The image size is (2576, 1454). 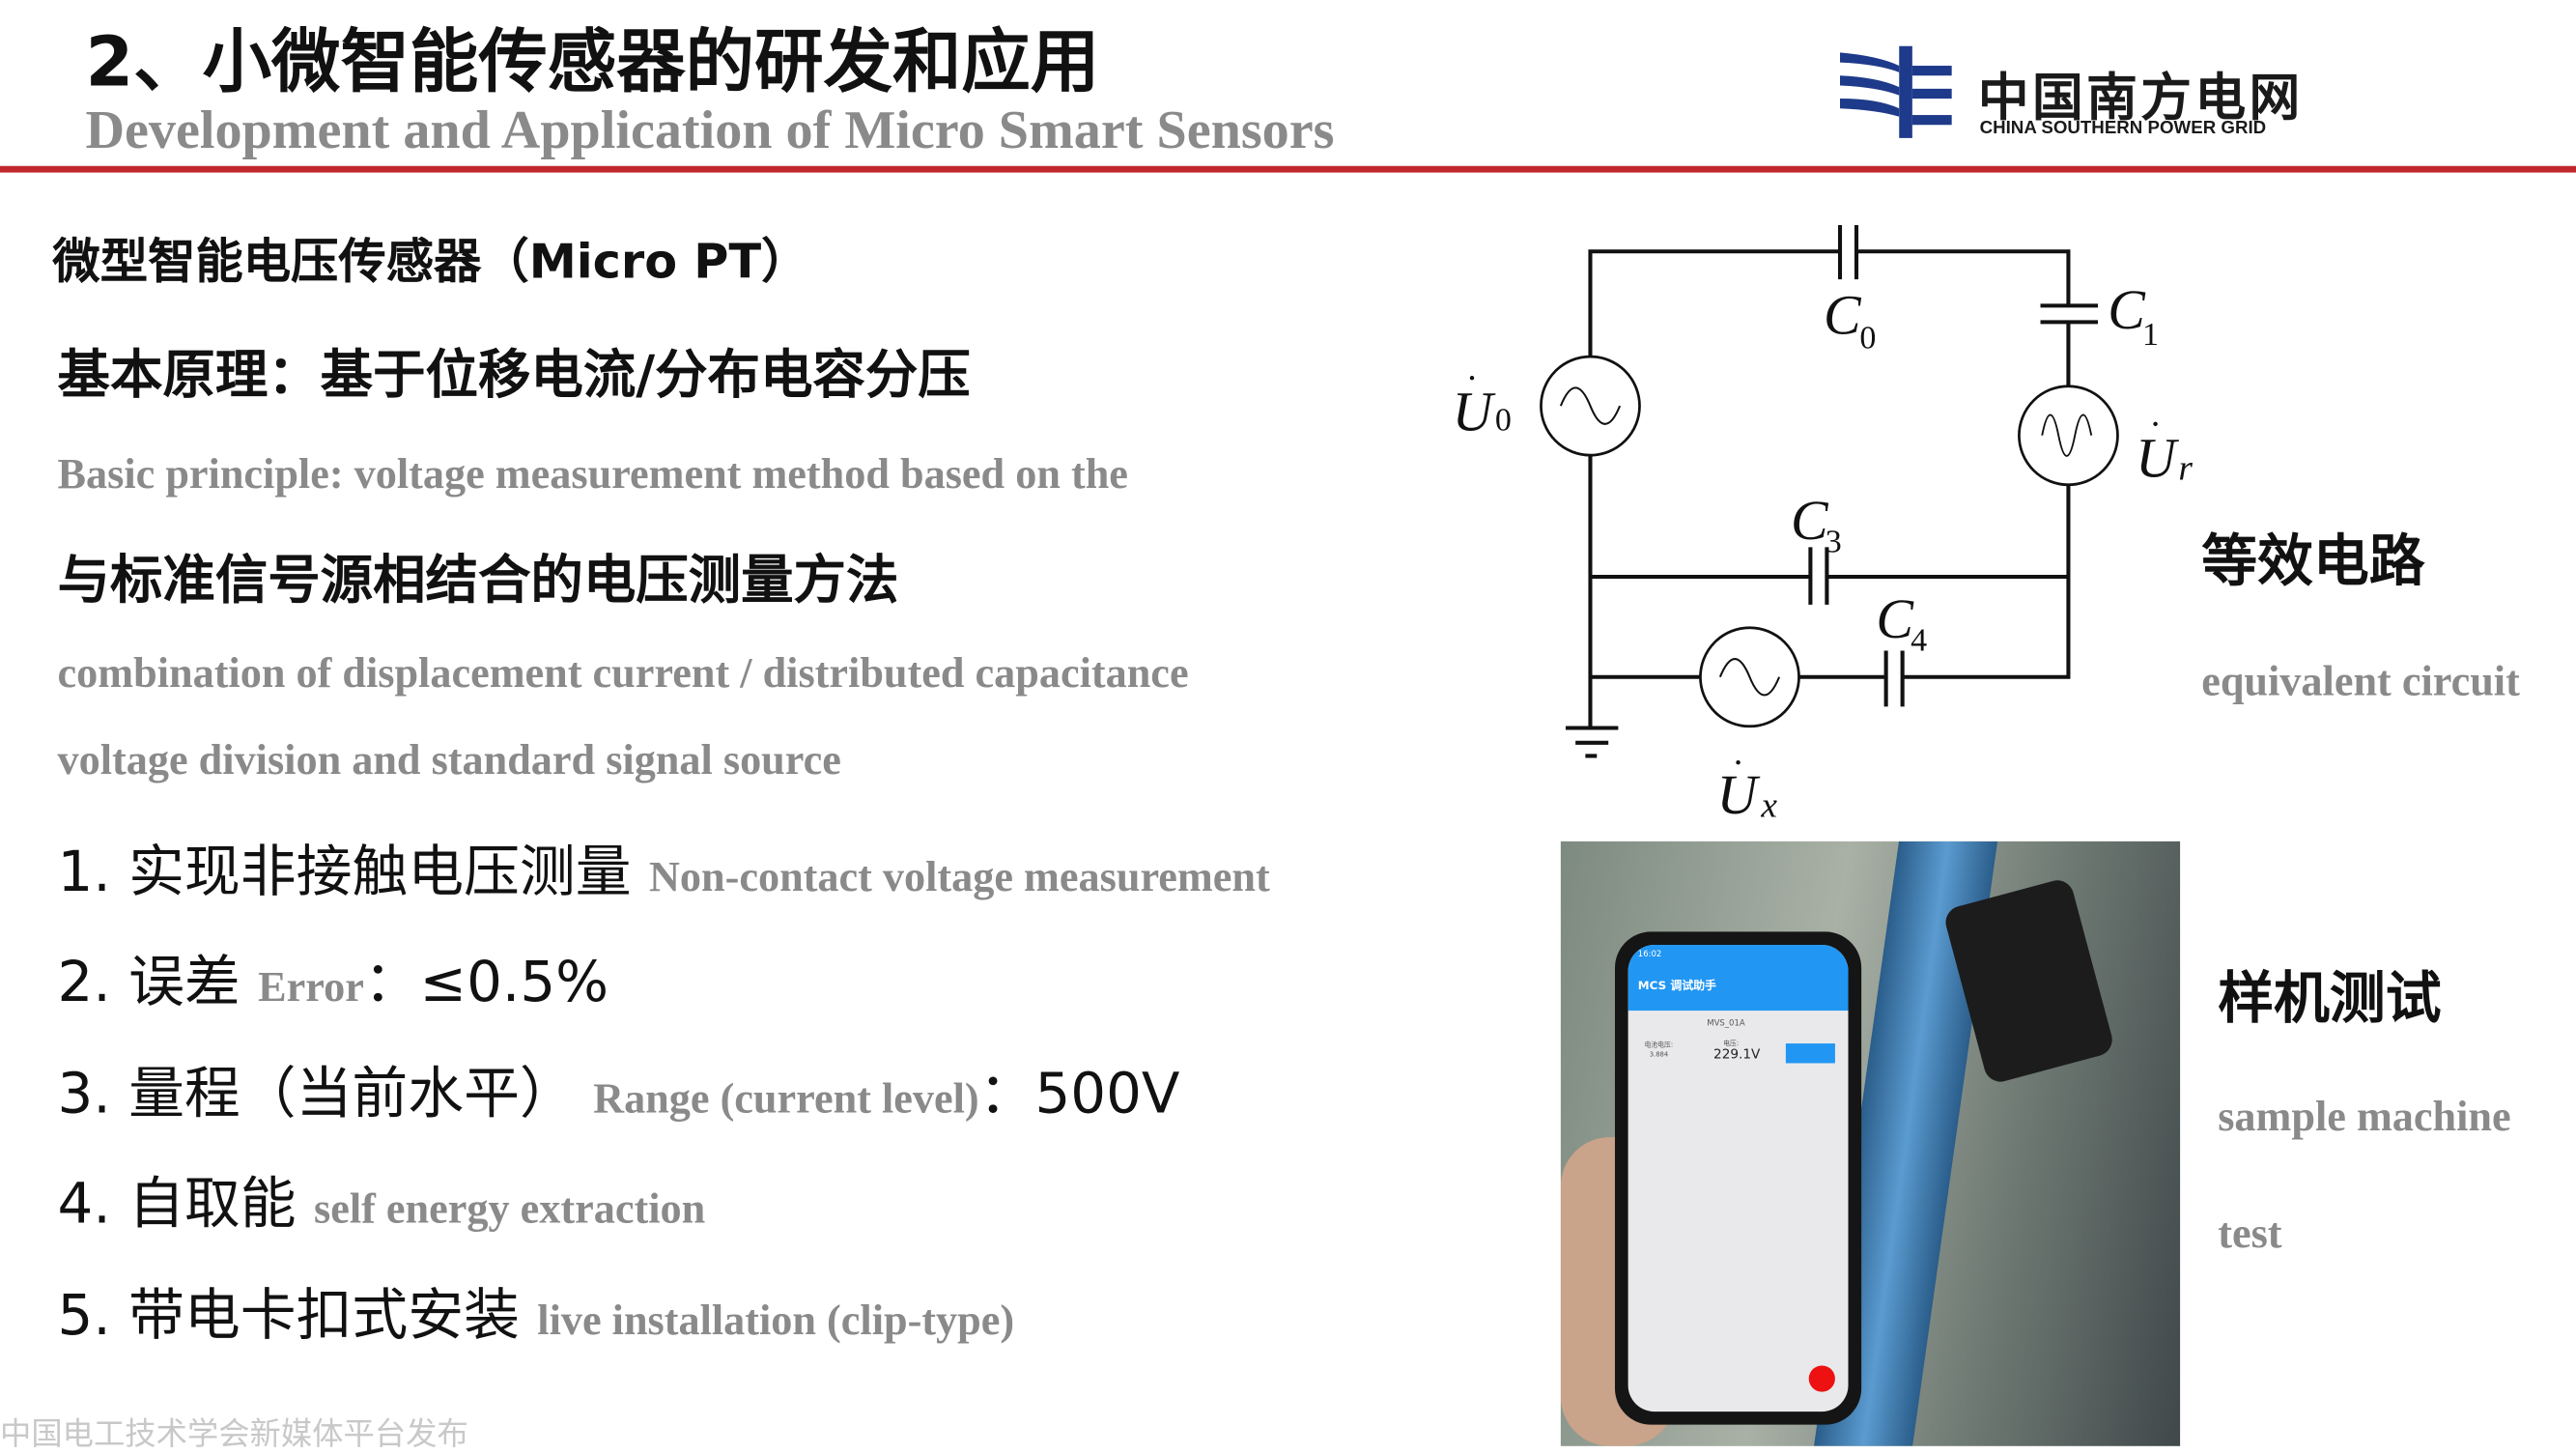 I want to click on app-bar: 16:02 MCS 调试助手, so click(x=1738, y=979).